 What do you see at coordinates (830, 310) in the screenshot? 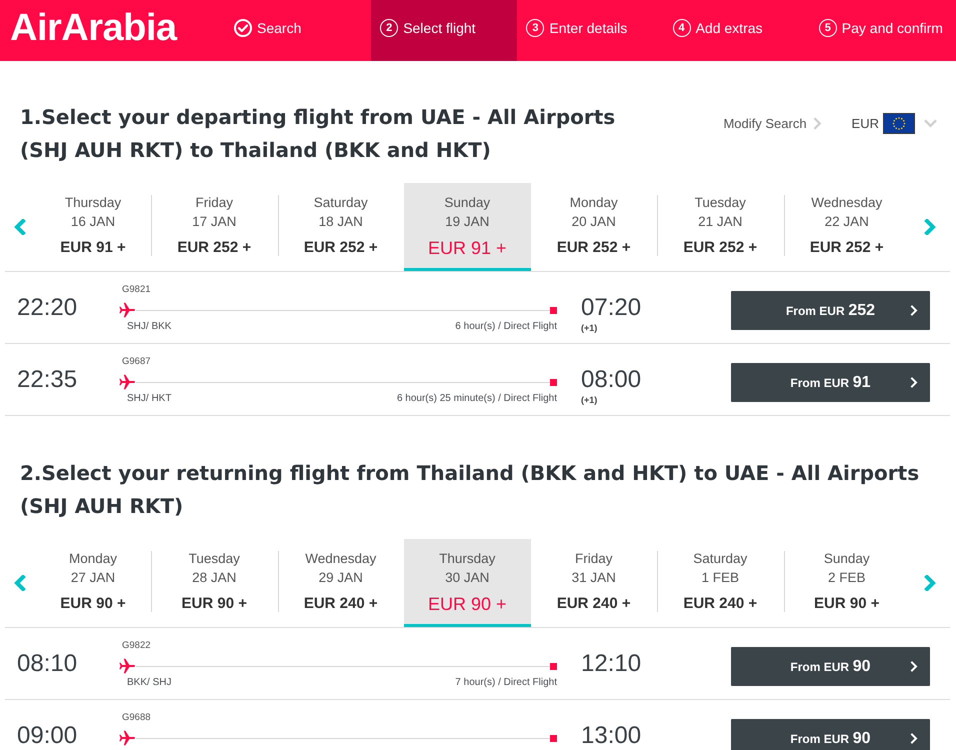
I see `select-fare-button: From EUR 252` at bounding box center [830, 310].